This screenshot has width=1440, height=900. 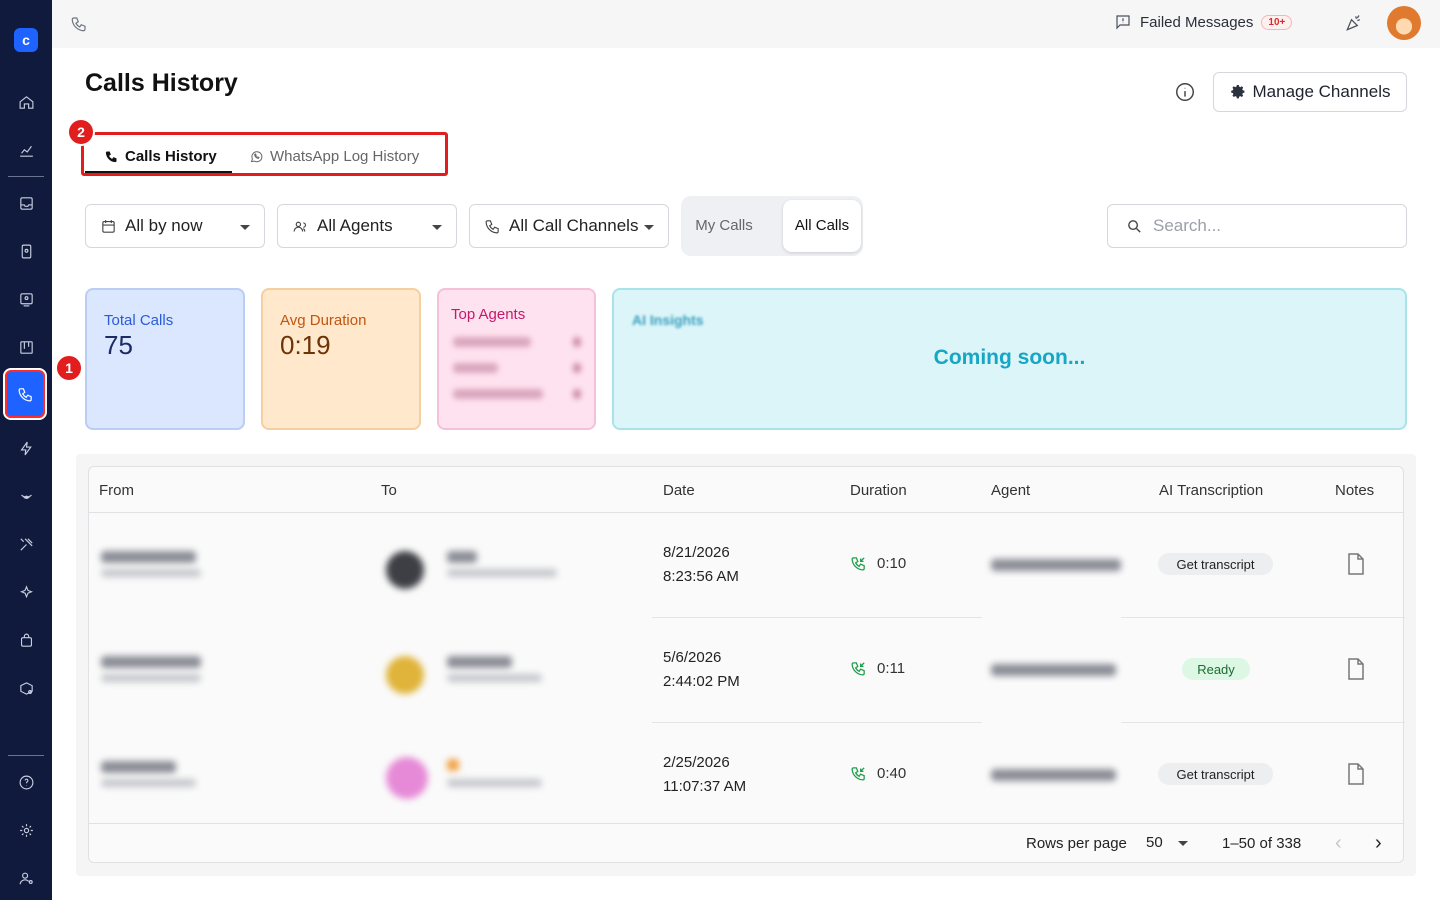 What do you see at coordinates (25, 394) in the screenshot?
I see `sidebar-item-calls` at bounding box center [25, 394].